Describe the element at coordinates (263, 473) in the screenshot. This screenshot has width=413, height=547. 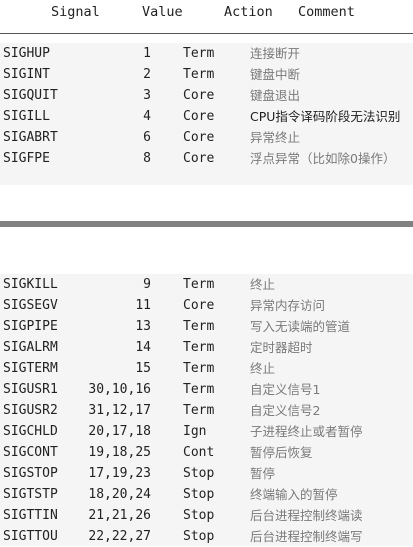
I see `comment-cell: 暂停` at that location.